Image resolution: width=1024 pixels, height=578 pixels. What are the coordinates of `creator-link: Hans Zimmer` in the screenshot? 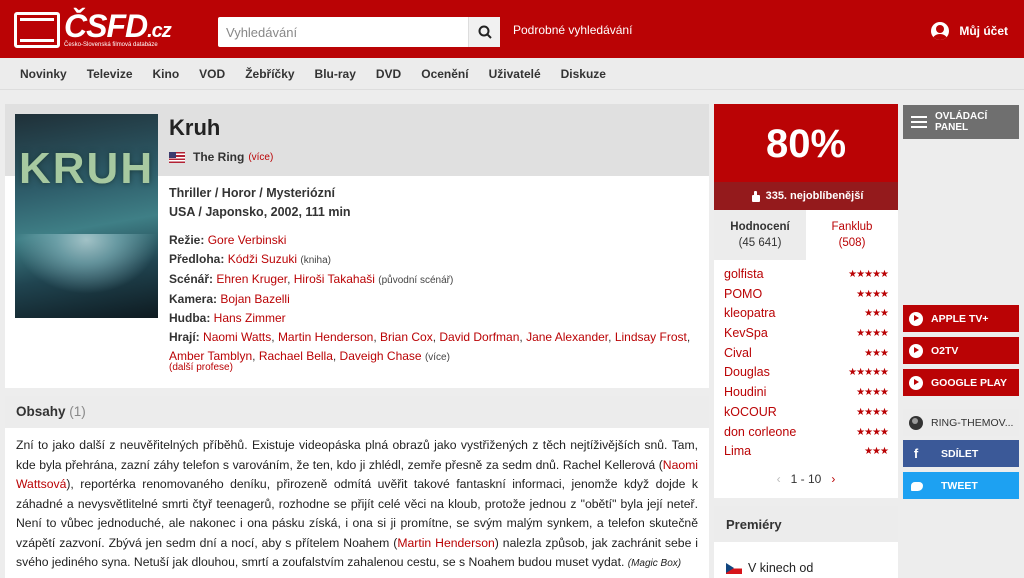 It's located at (250, 318).